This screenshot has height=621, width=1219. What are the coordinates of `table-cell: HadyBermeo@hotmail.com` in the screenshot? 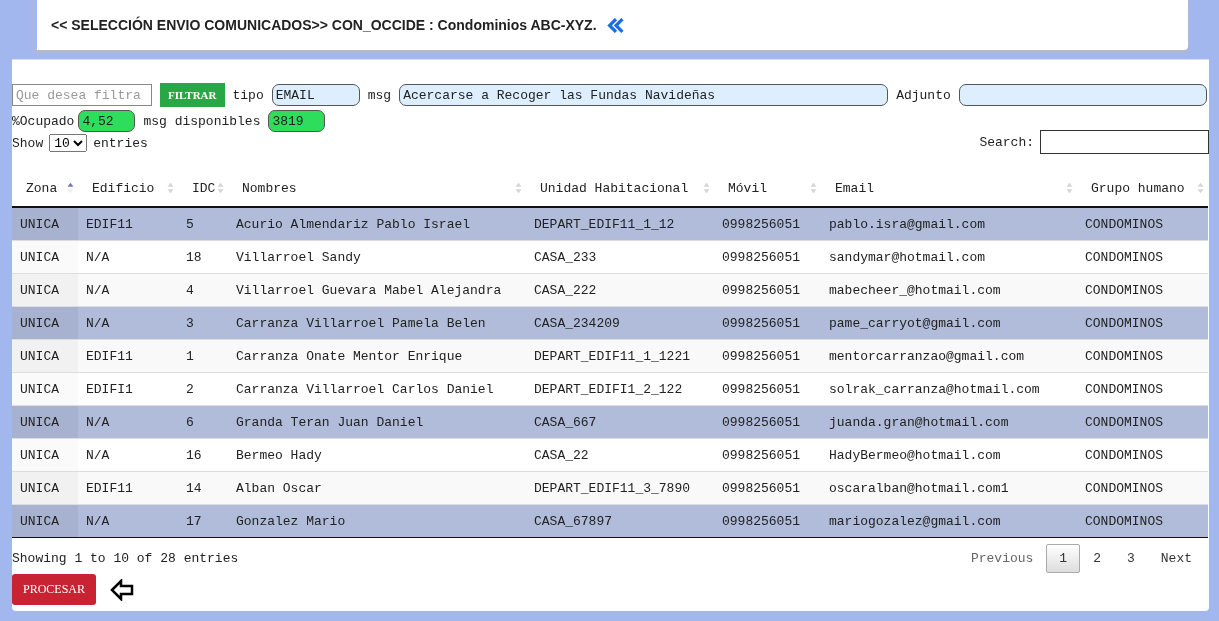 It's located at (949, 455).